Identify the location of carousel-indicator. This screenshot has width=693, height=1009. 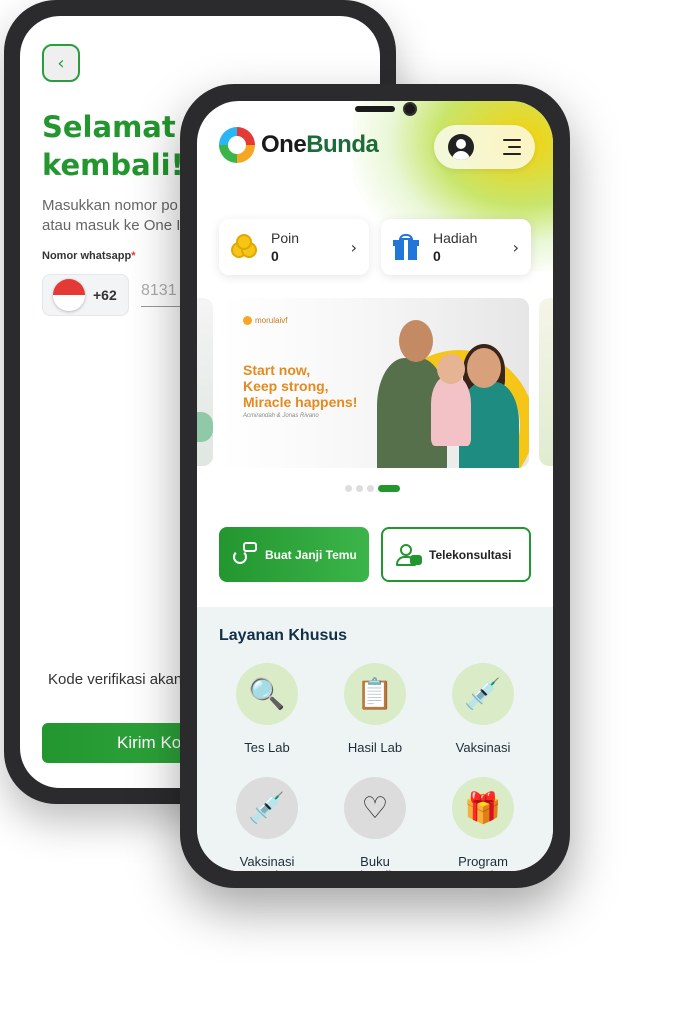
(372, 488).